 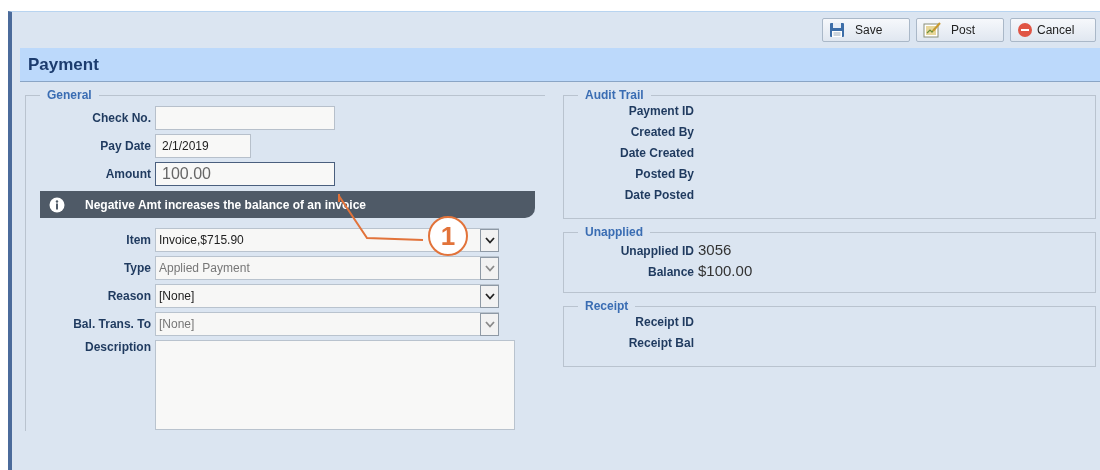 I want to click on input-field, so click(x=245, y=118).